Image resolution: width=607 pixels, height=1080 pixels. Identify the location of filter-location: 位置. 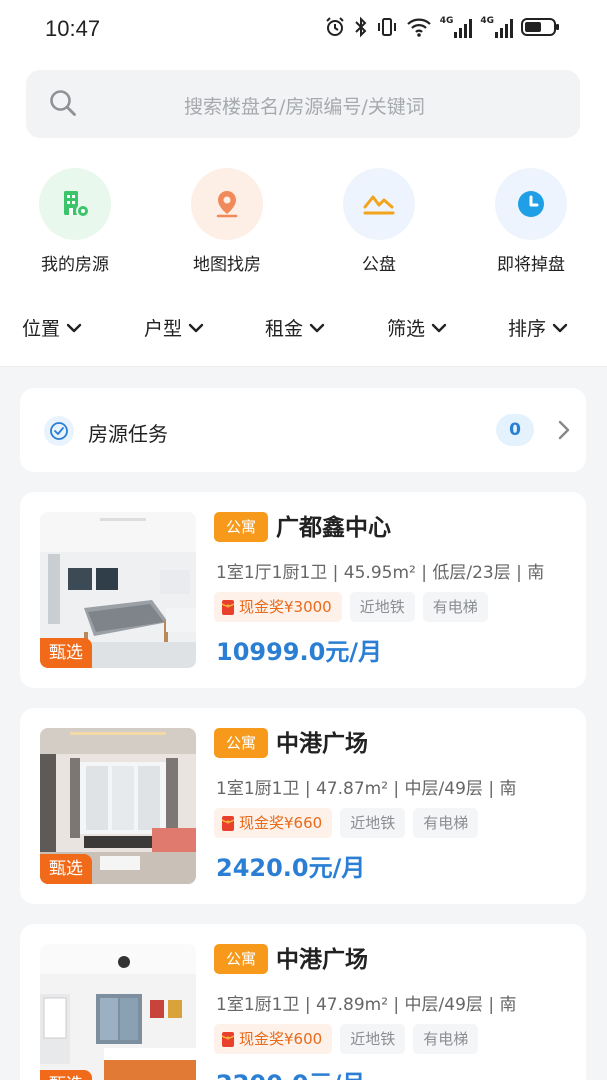
(52, 327).